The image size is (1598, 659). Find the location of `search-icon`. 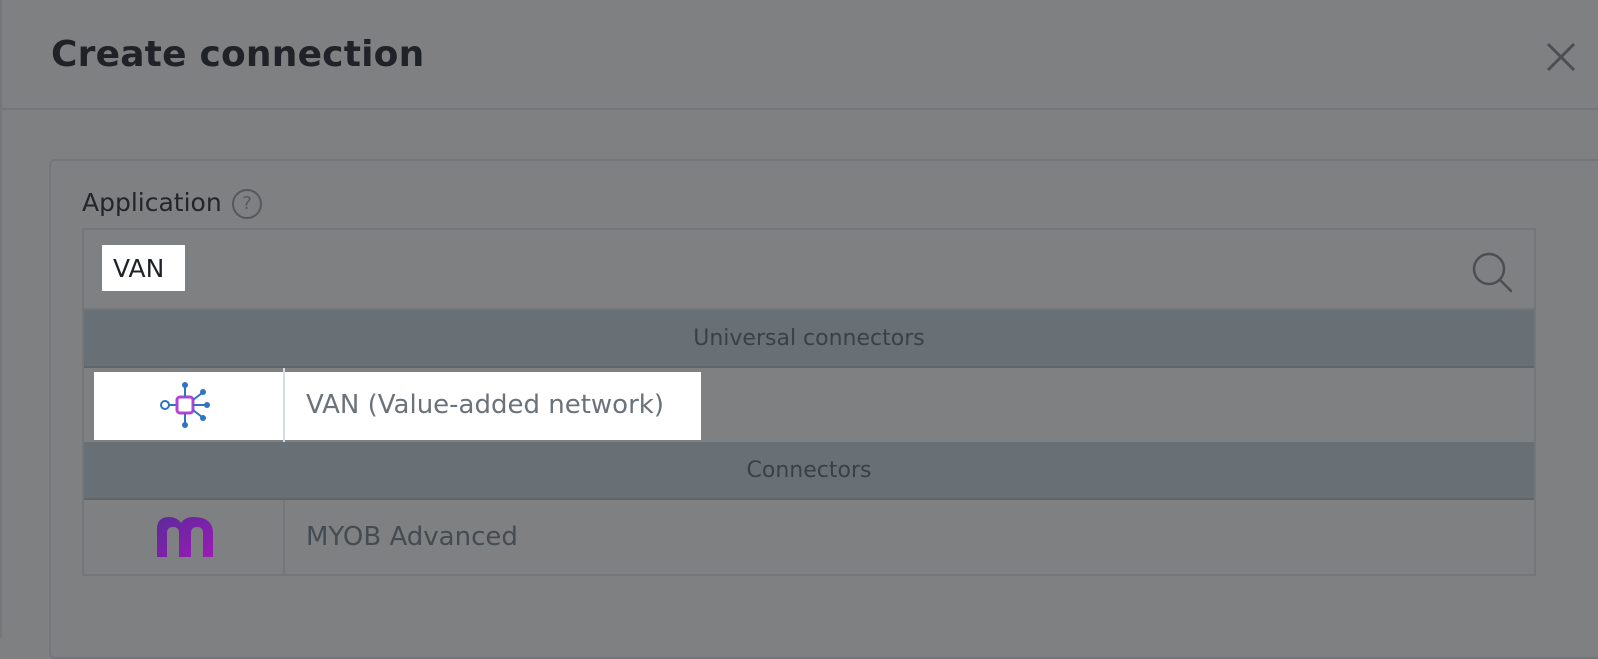

search-icon is located at coordinates (1492, 272).